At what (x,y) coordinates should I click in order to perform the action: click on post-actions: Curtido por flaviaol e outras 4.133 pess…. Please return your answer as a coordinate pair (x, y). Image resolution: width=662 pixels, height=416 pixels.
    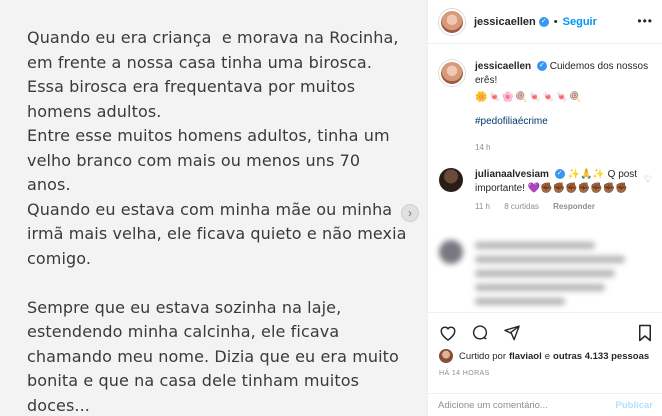
    Looking at the image, I should click on (545, 364).